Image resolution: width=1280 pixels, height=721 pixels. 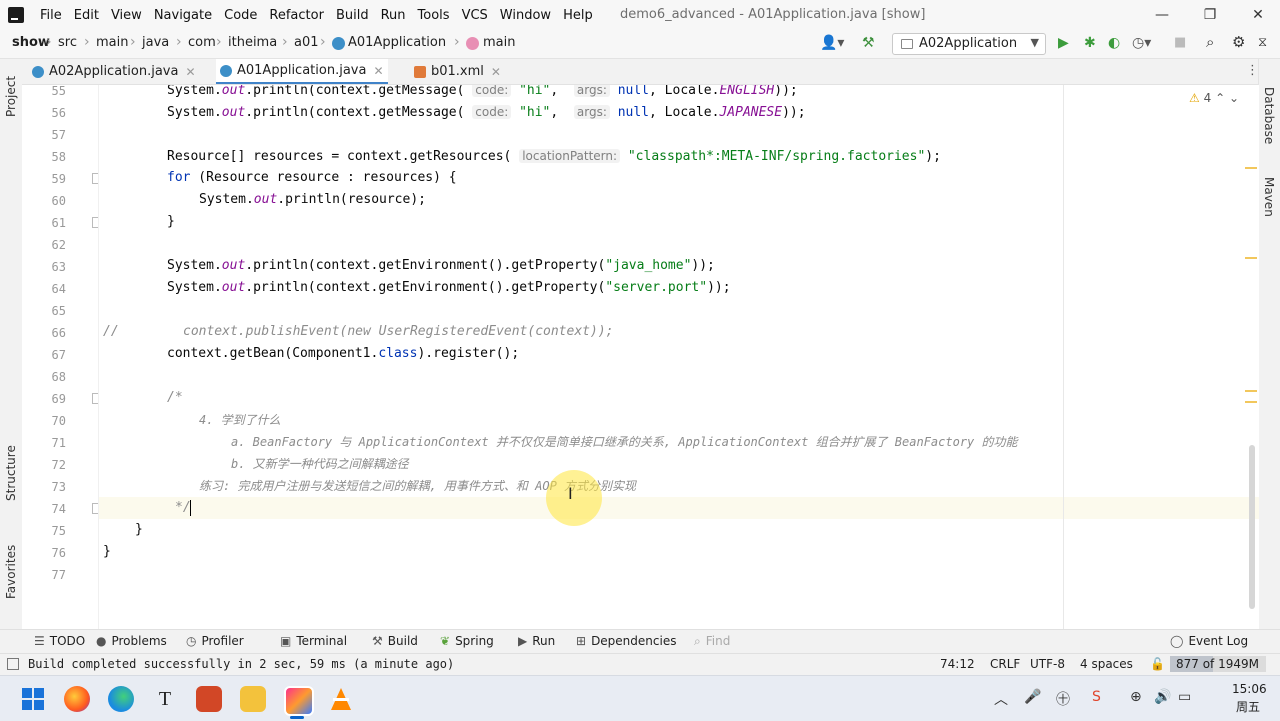 I want to click on breadcrumb-main: main, so click(x=112, y=42).